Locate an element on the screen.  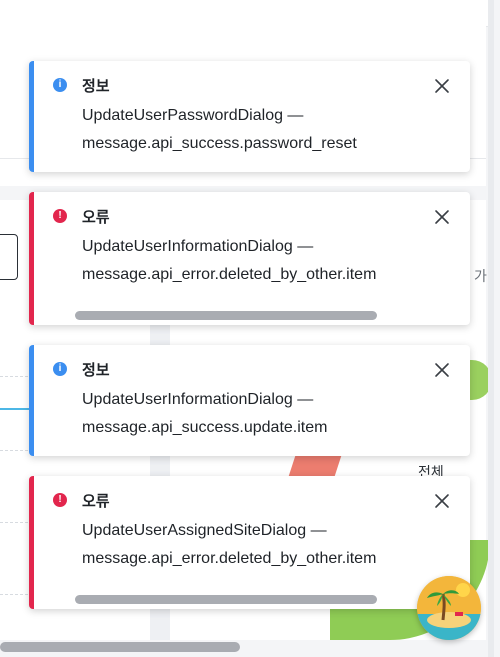
toast-message-line1: UpdateUserPasswordDialog — is located at coordinates (193, 115).